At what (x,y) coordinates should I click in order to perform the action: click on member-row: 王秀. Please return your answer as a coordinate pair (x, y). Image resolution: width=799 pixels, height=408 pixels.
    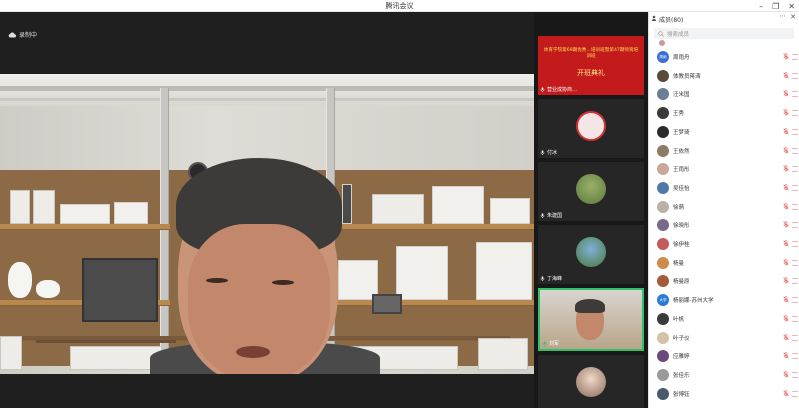
    Looking at the image, I should click on (724, 113).